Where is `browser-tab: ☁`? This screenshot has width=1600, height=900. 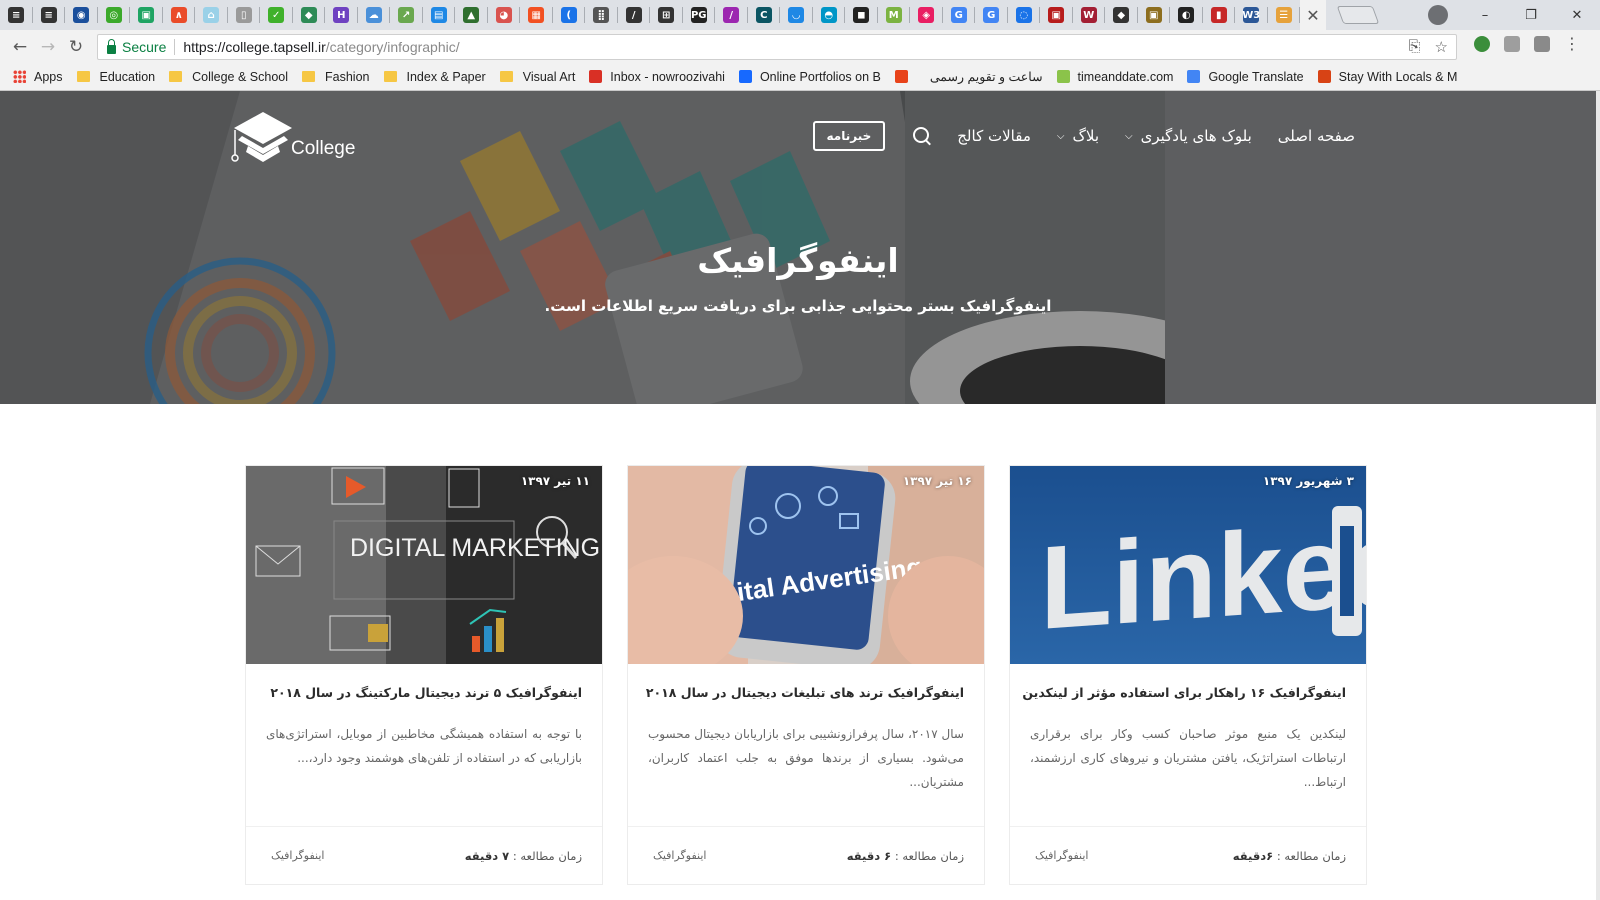 browser-tab: ☁ is located at coordinates (374, 15).